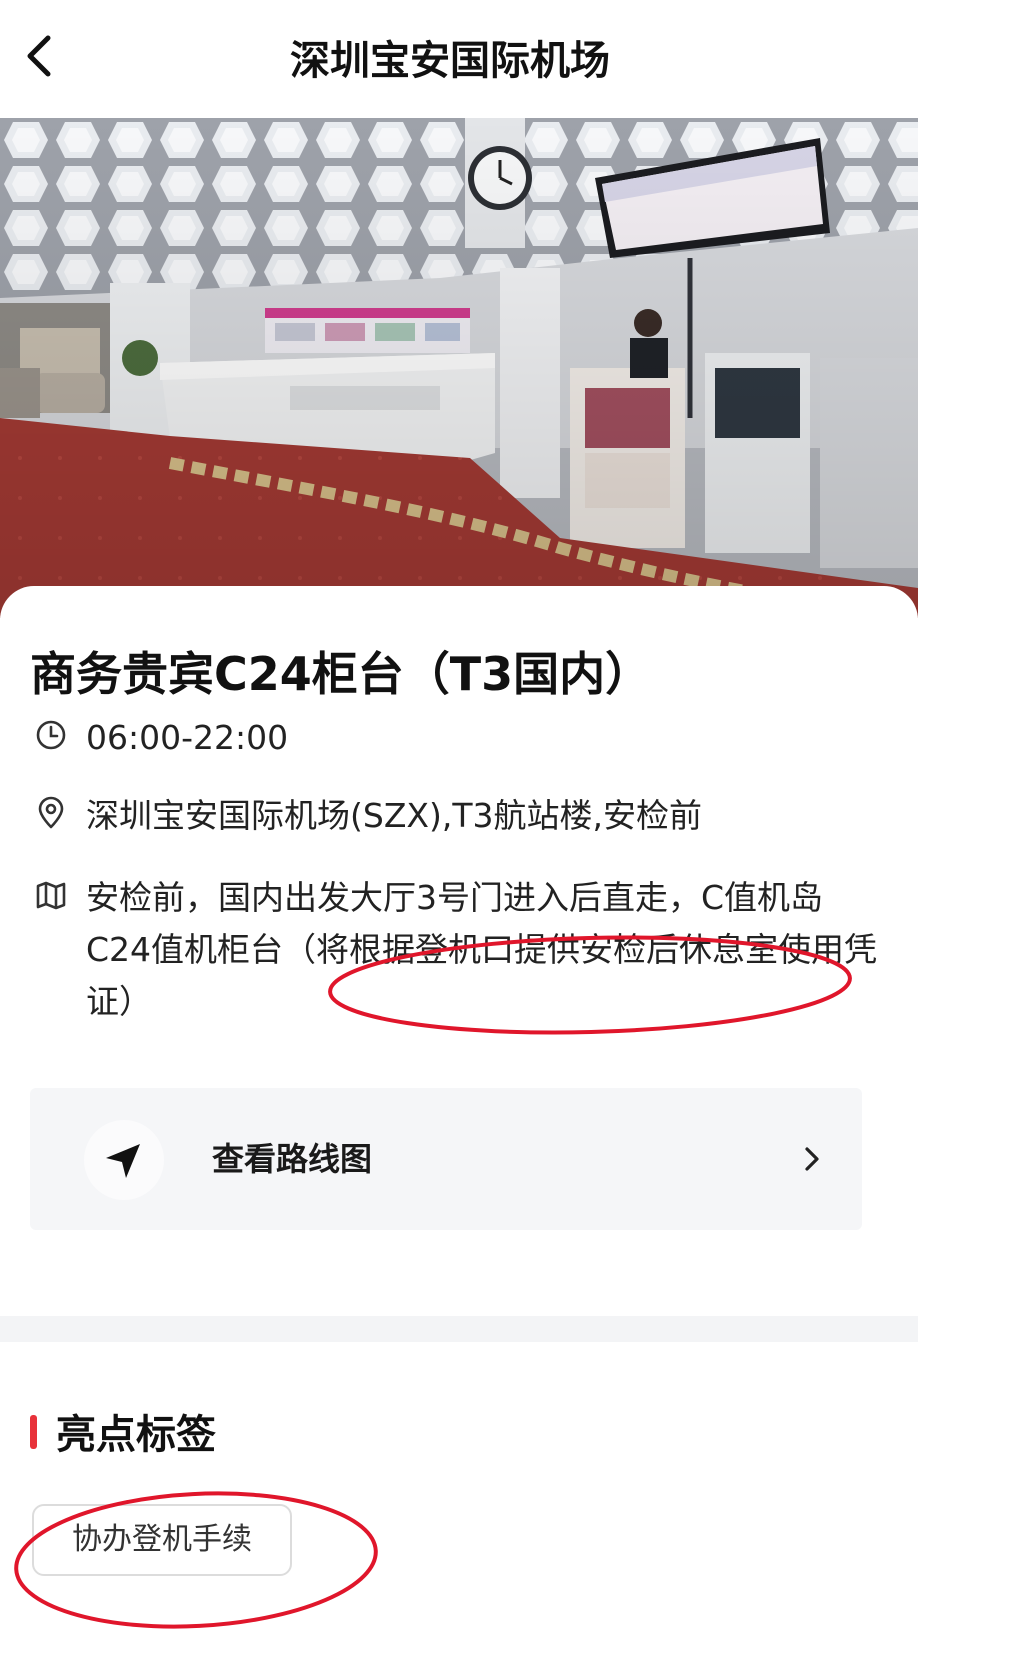 The width and height of the screenshot is (1012, 1654). What do you see at coordinates (51, 812) in the screenshot?
I see `map-pin-icon` at bounding box center [51, 812].